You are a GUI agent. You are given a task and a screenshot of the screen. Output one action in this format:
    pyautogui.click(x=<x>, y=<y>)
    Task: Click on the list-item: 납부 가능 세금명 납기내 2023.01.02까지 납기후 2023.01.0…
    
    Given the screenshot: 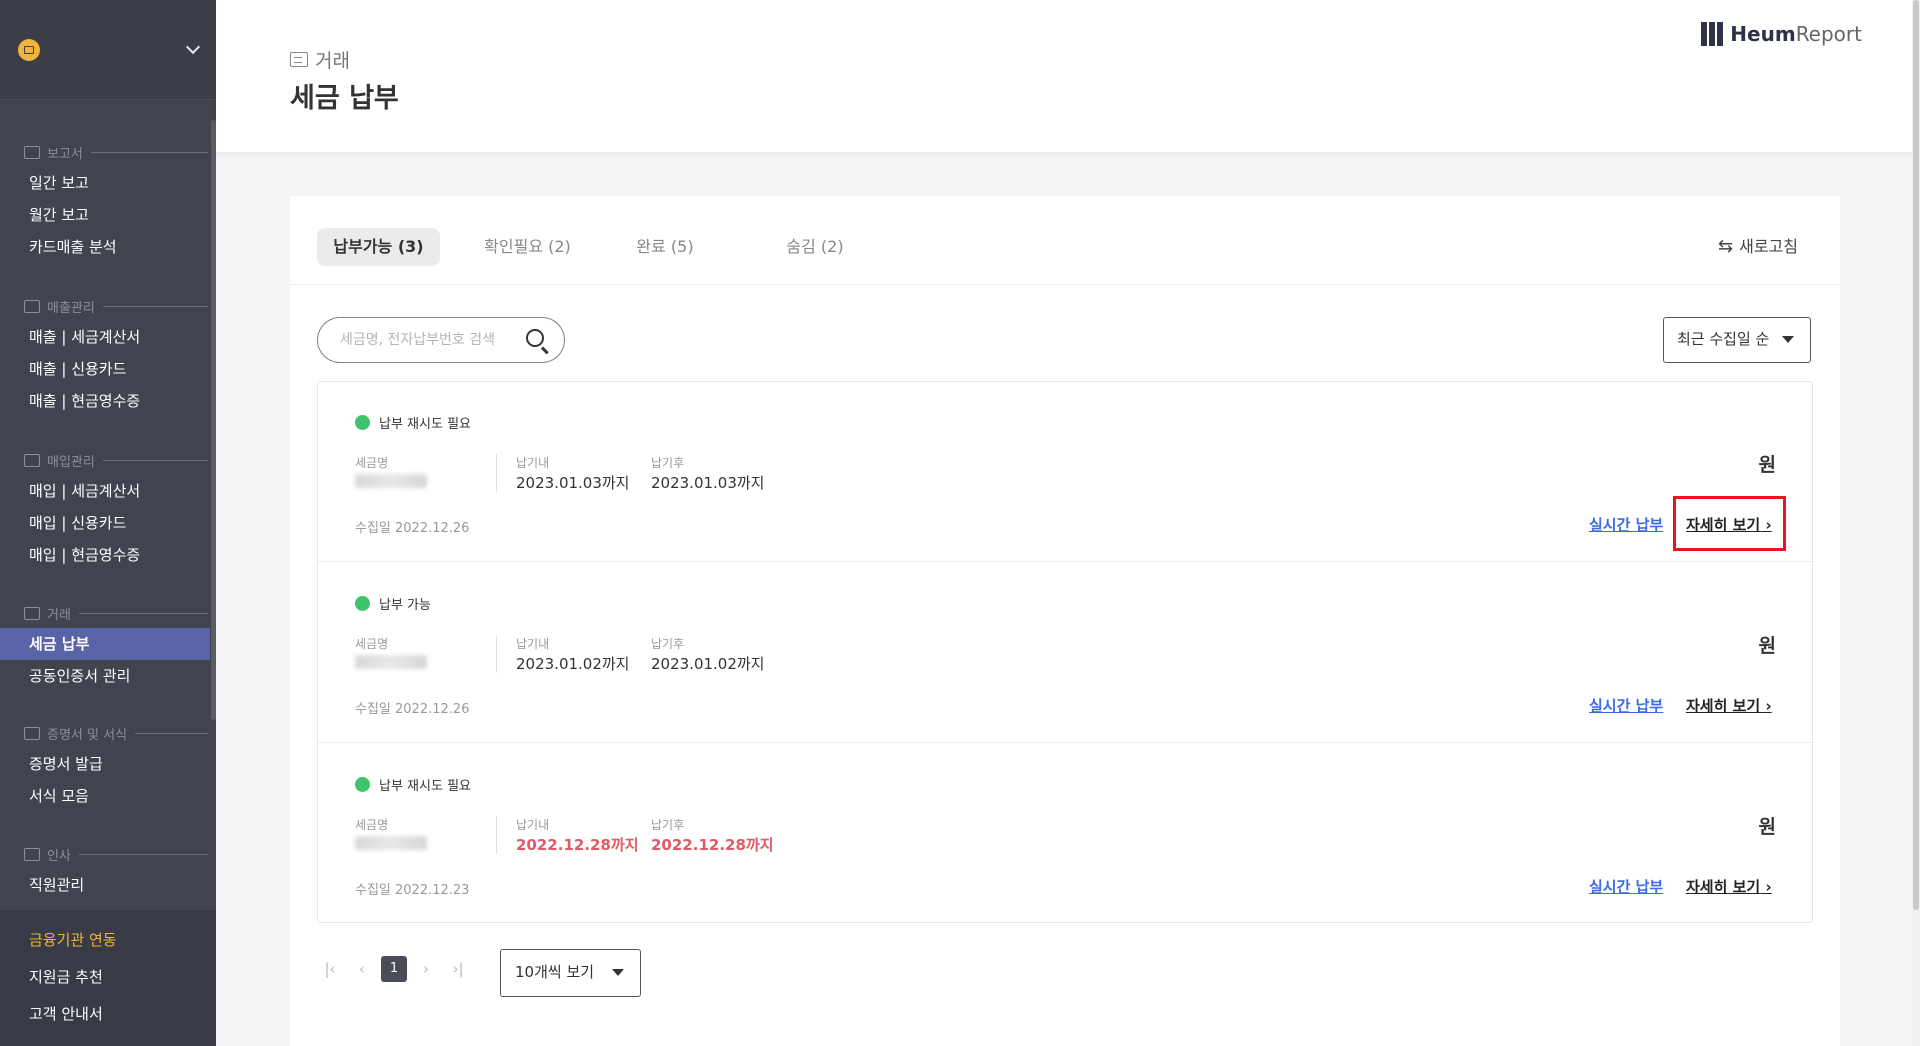 What is the action you would take?
    pyautogui.click(x=1065, y=653)
    